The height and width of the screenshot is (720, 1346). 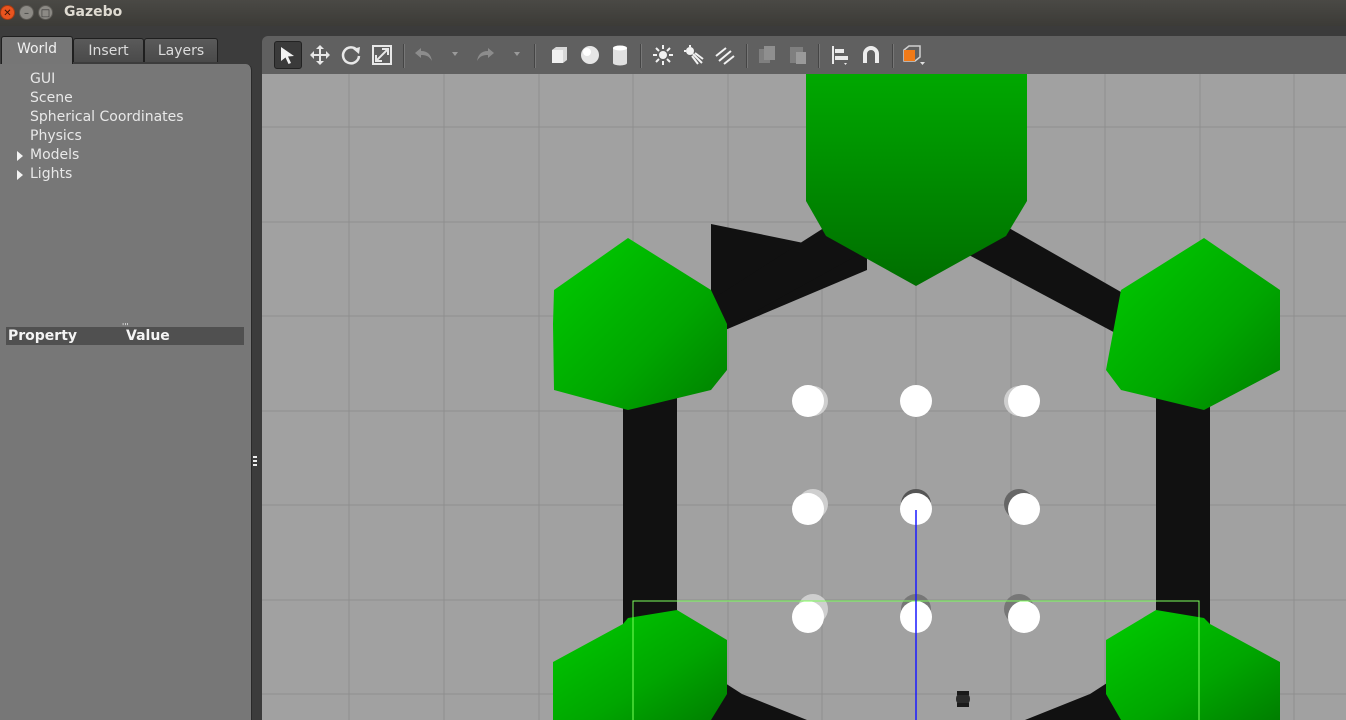 I want to click on undo-icon, so click(x=423, y=54).